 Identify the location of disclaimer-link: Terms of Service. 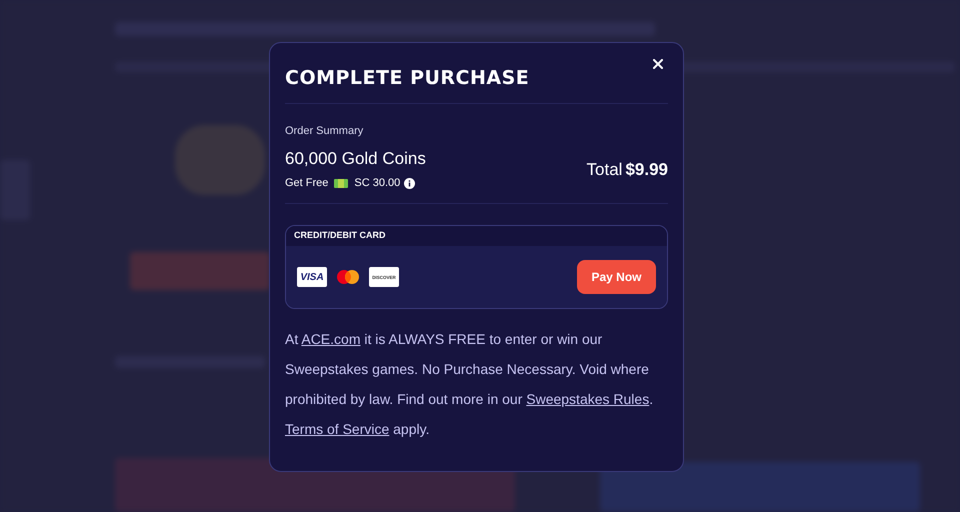
(337, 429).